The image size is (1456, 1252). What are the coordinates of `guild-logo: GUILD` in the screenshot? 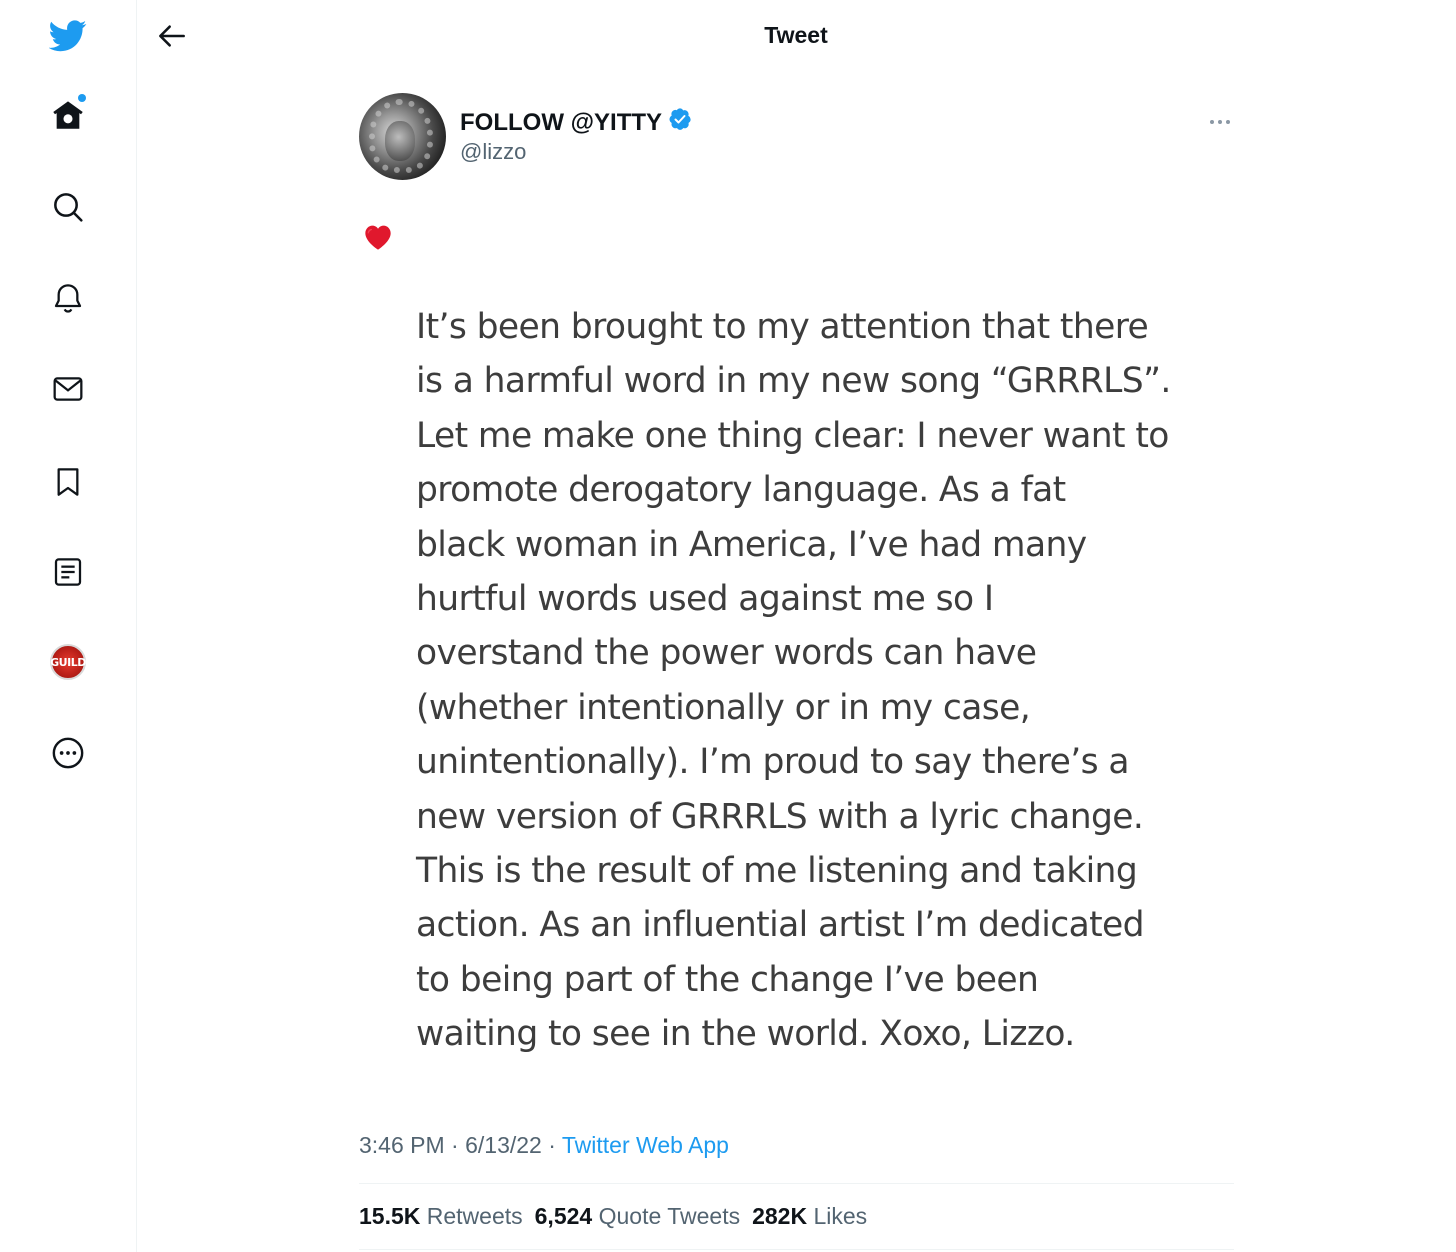 It's located at (68, 662).